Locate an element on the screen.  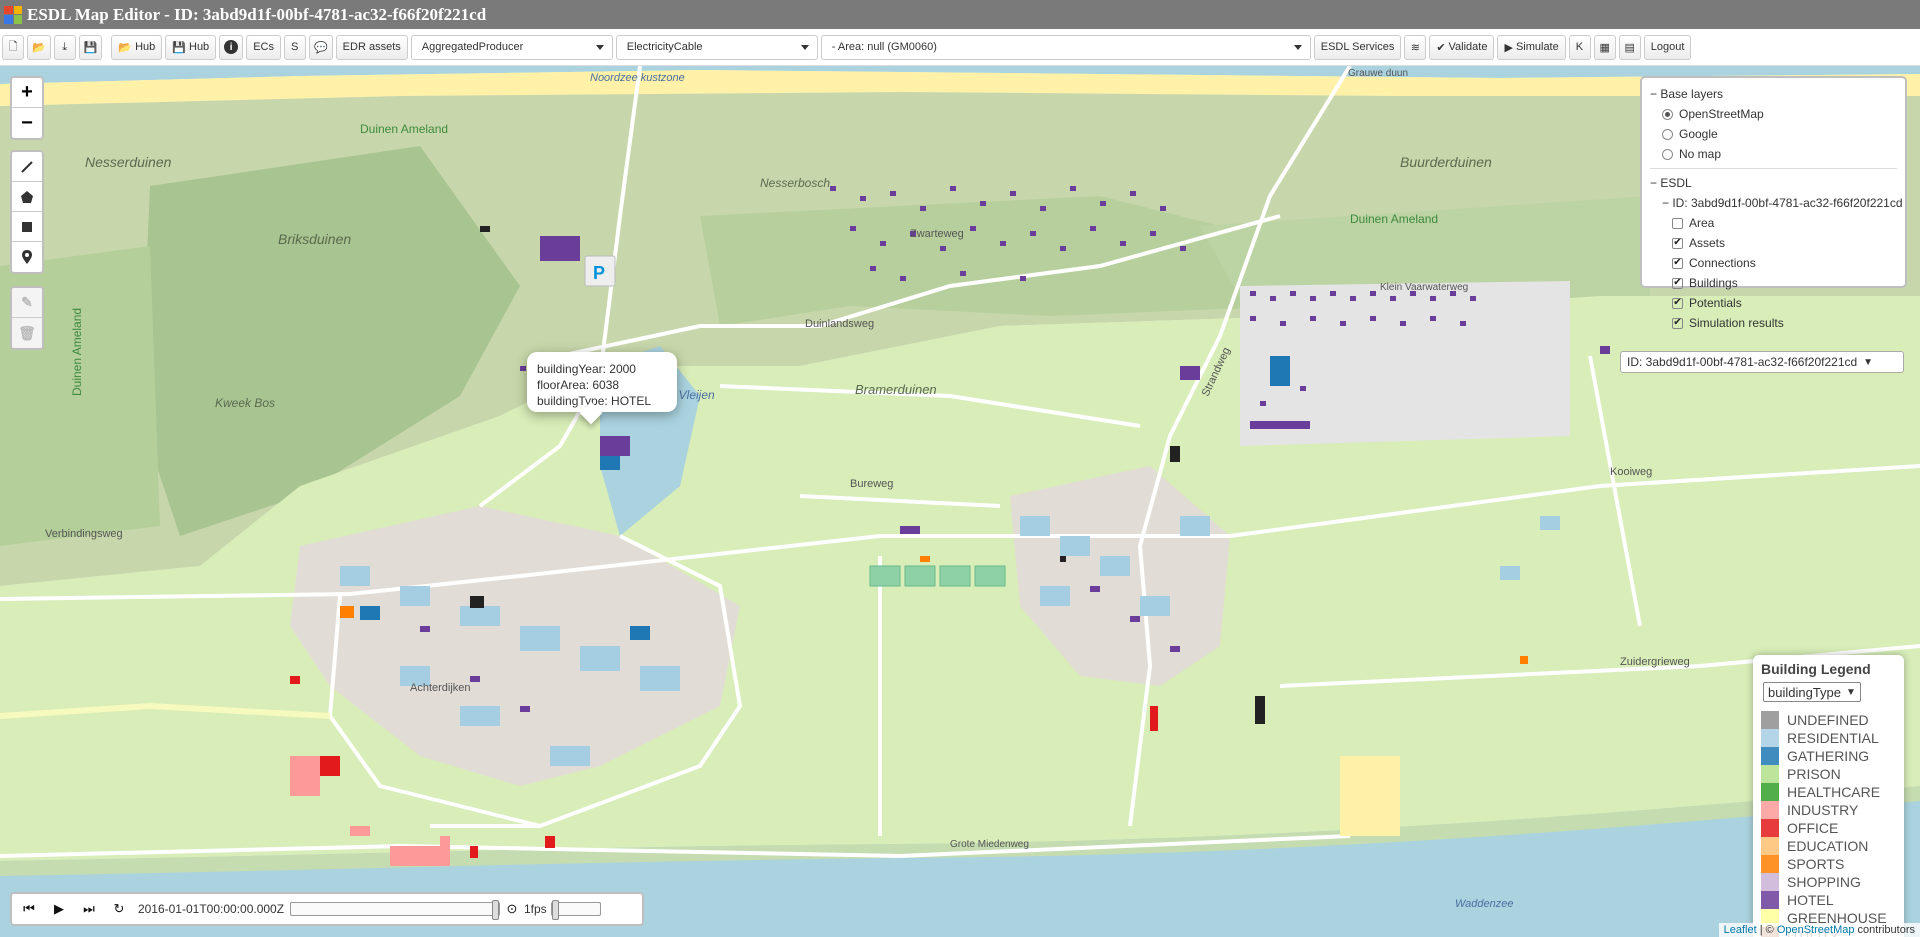
draw-marker-button is located at coordinates (27, 257).